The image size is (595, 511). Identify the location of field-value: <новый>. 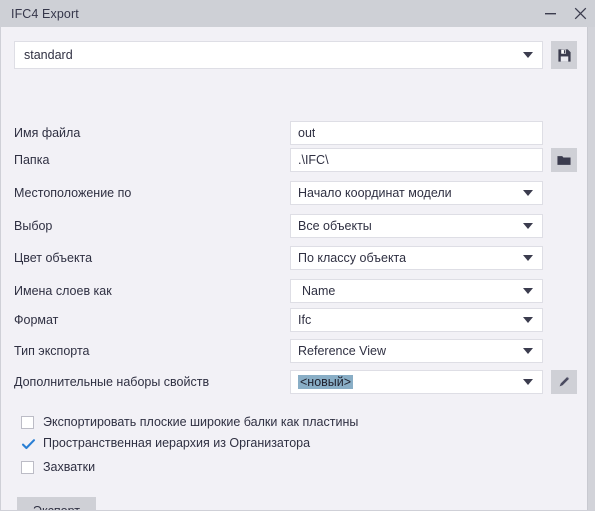
(322, 382).